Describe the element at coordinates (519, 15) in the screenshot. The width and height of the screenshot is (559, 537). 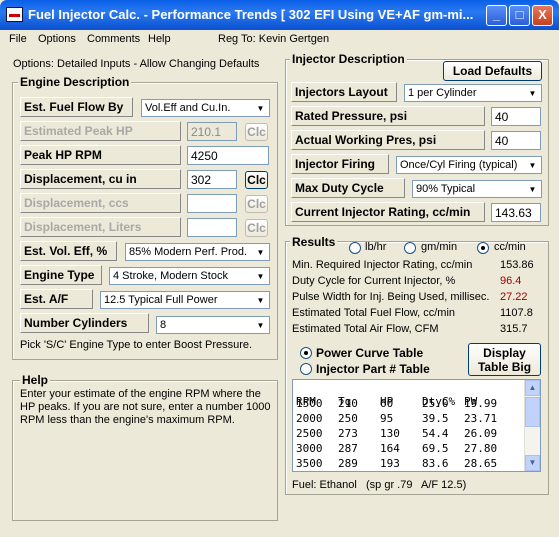
I see `maximize-button: □` at that location.